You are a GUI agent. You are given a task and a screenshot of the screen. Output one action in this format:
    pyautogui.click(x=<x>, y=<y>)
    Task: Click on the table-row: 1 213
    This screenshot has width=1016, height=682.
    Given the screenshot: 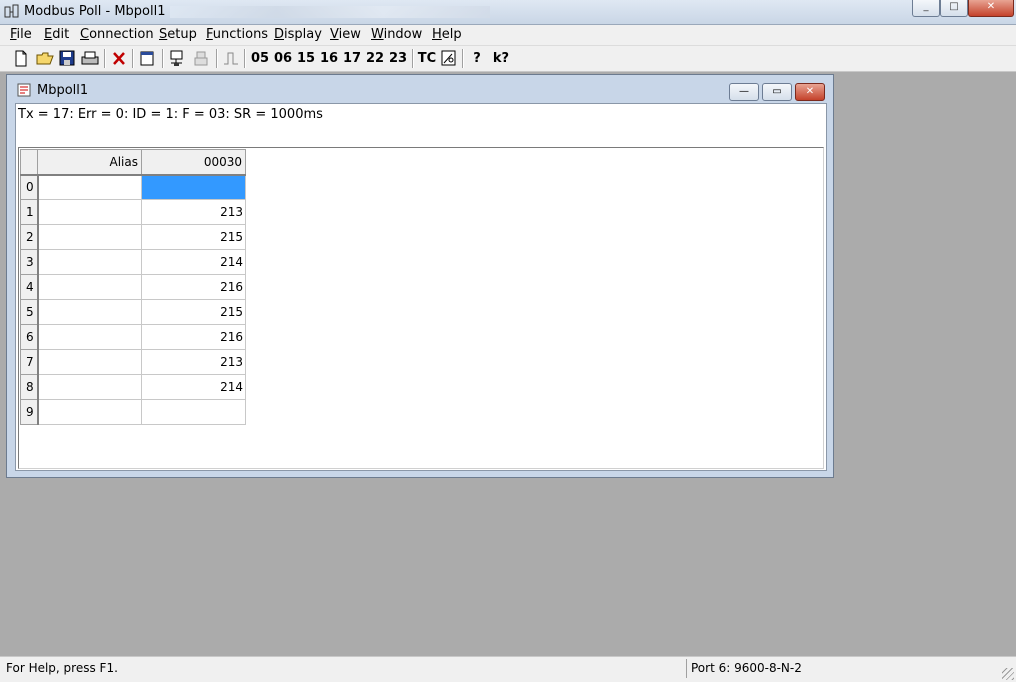 What is the action you would take?
    pyautogui.click(x=133, y=212)
    